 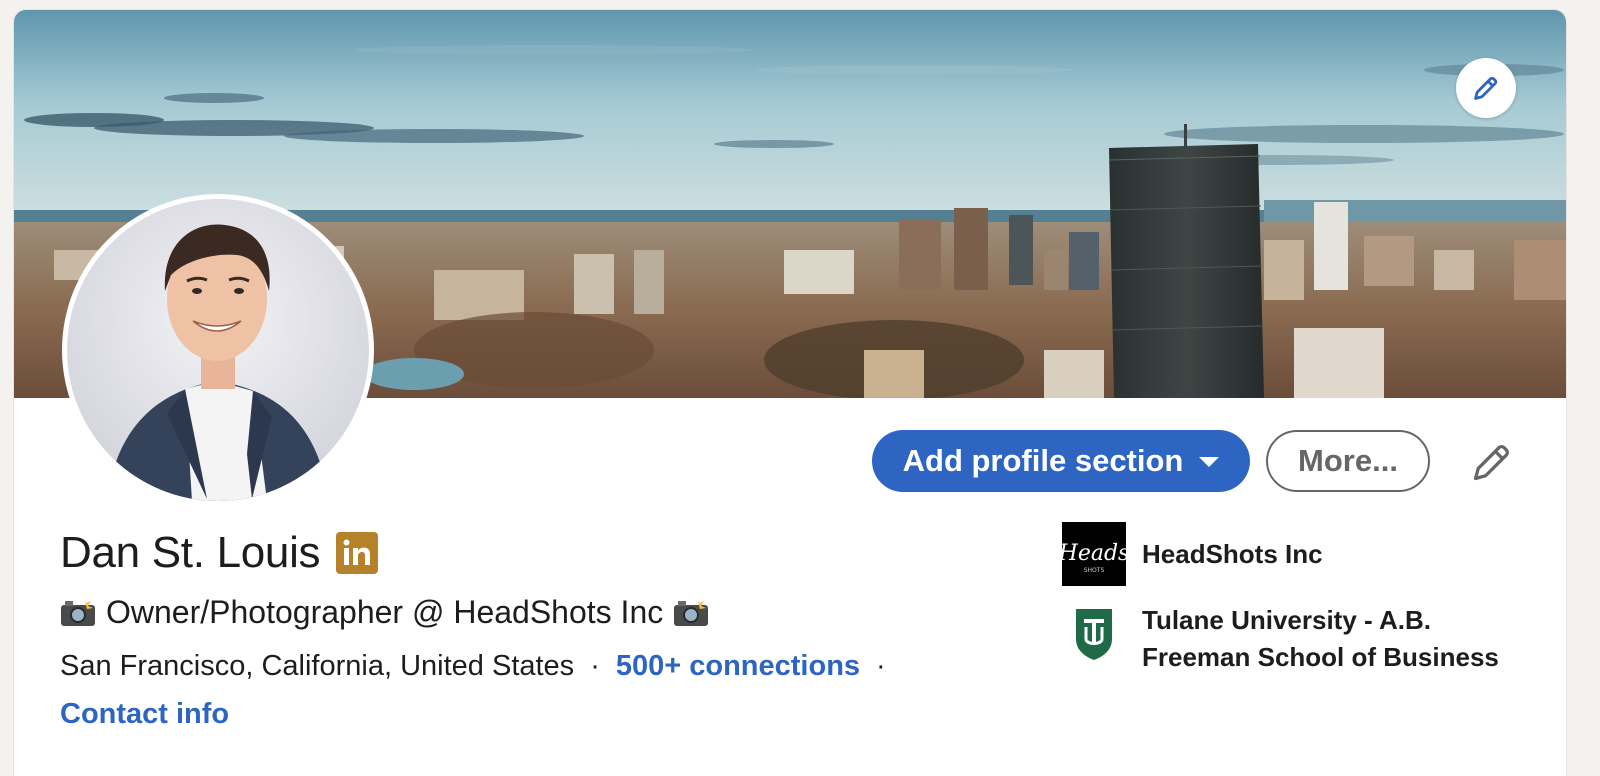 I want to click on connections-link: 500+ connections, so click(x=738, y=666).